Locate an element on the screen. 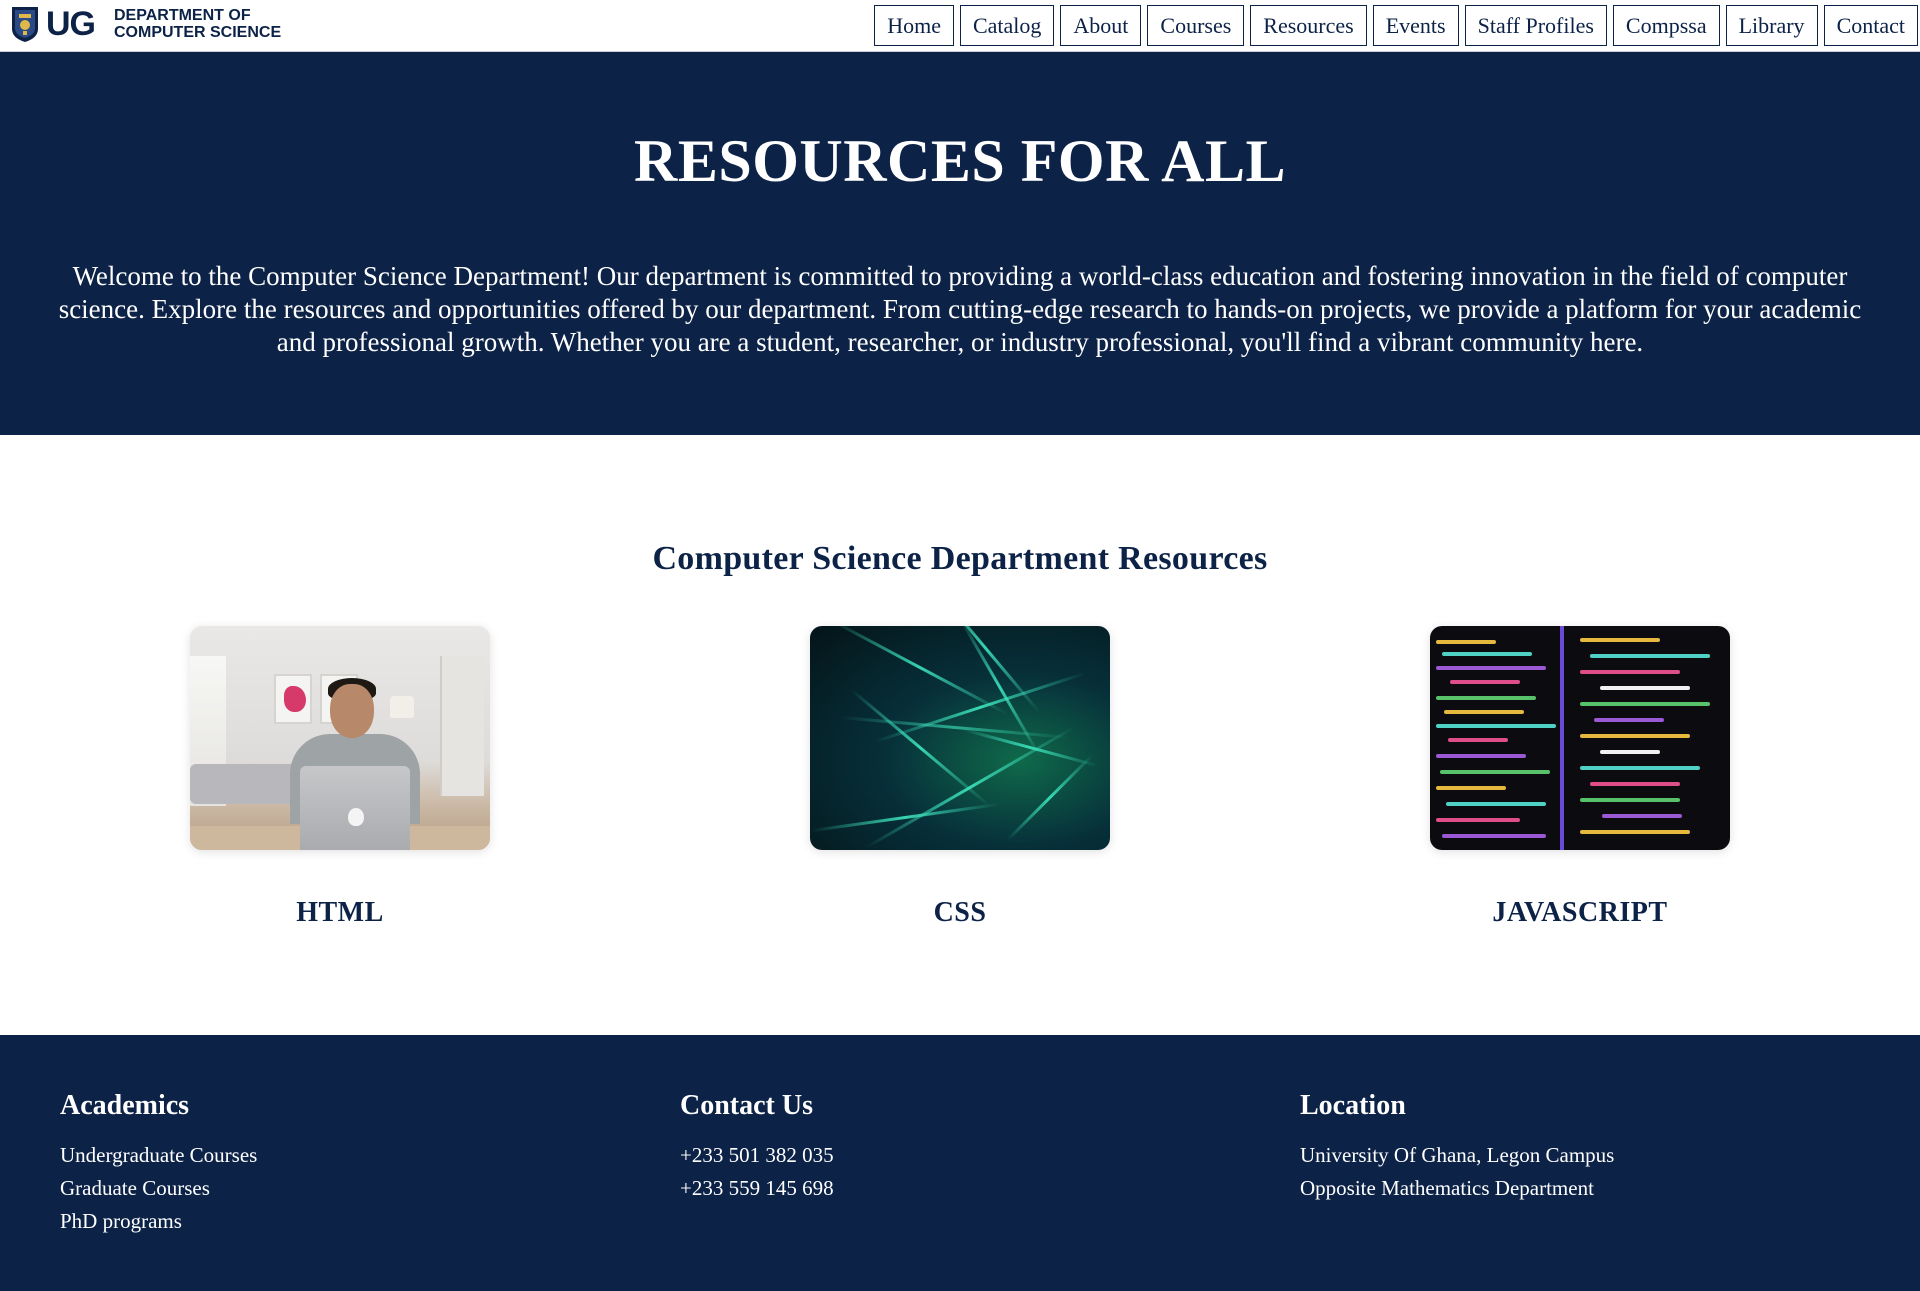 The height and width of the screenshot is (1291, 1920). footer-phone-1: +233 501 382 035 is located at coordinates (757, 1155).